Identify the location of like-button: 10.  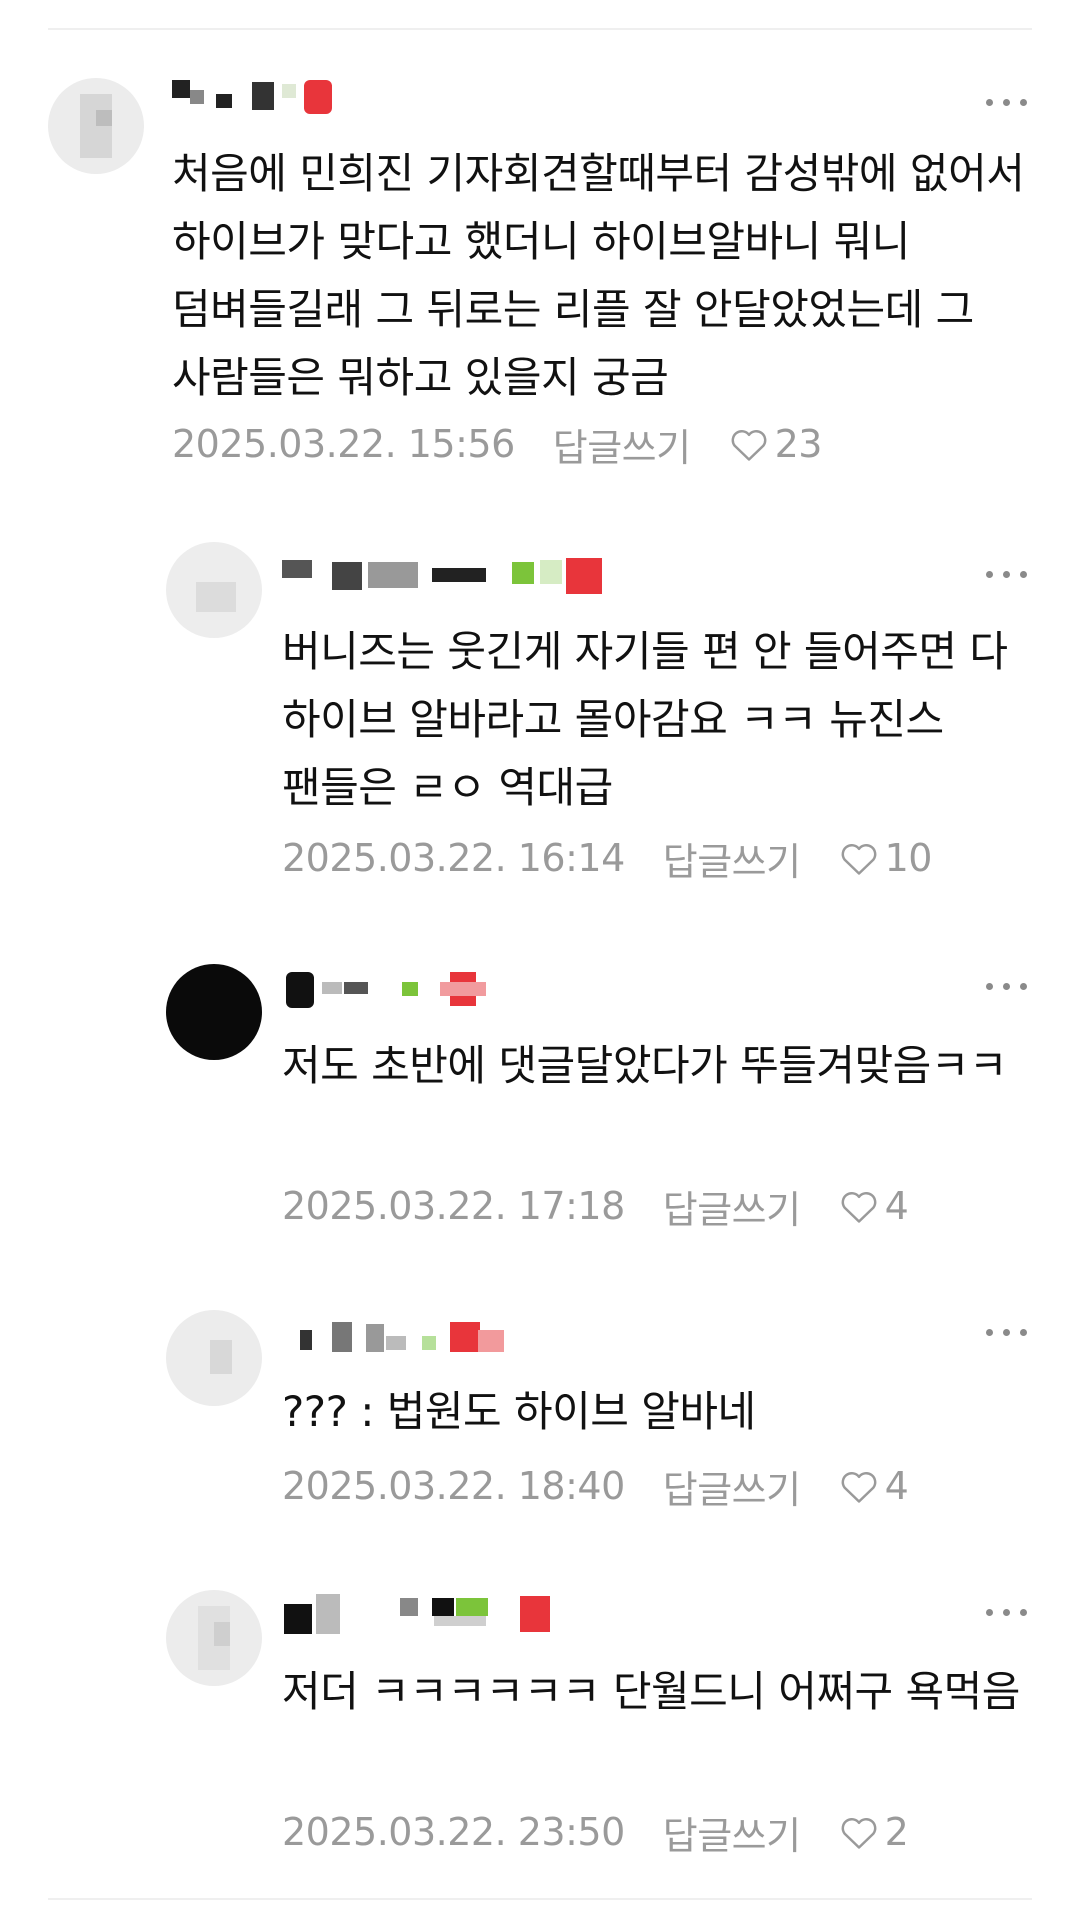
(885, 858).